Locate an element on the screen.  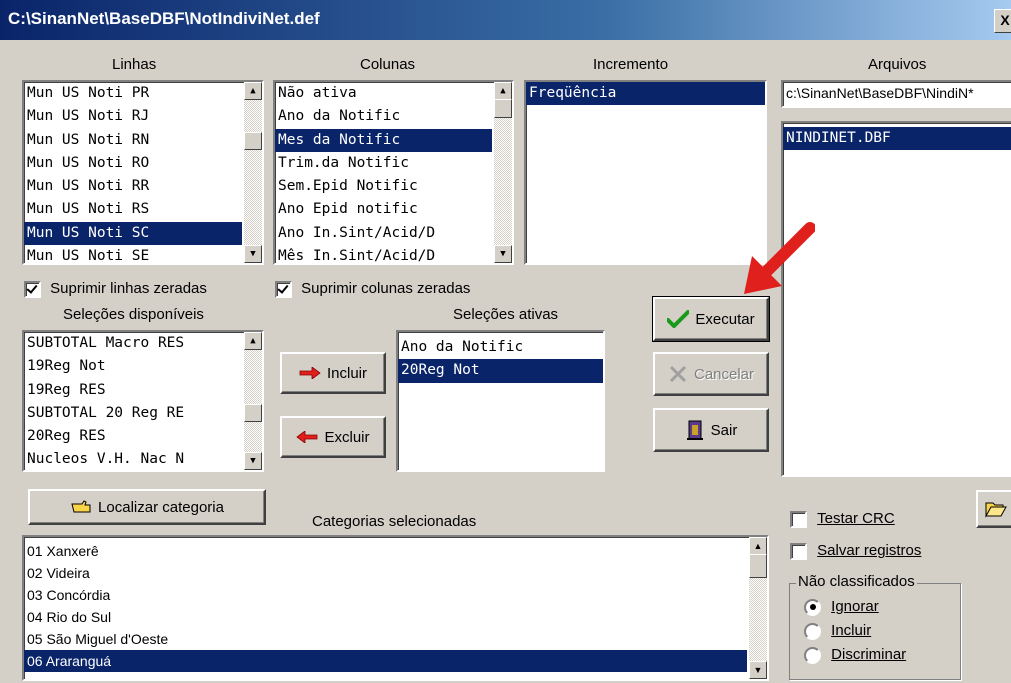
colunas-list-item: Mes da Notific is located at coordinates (383, 140).